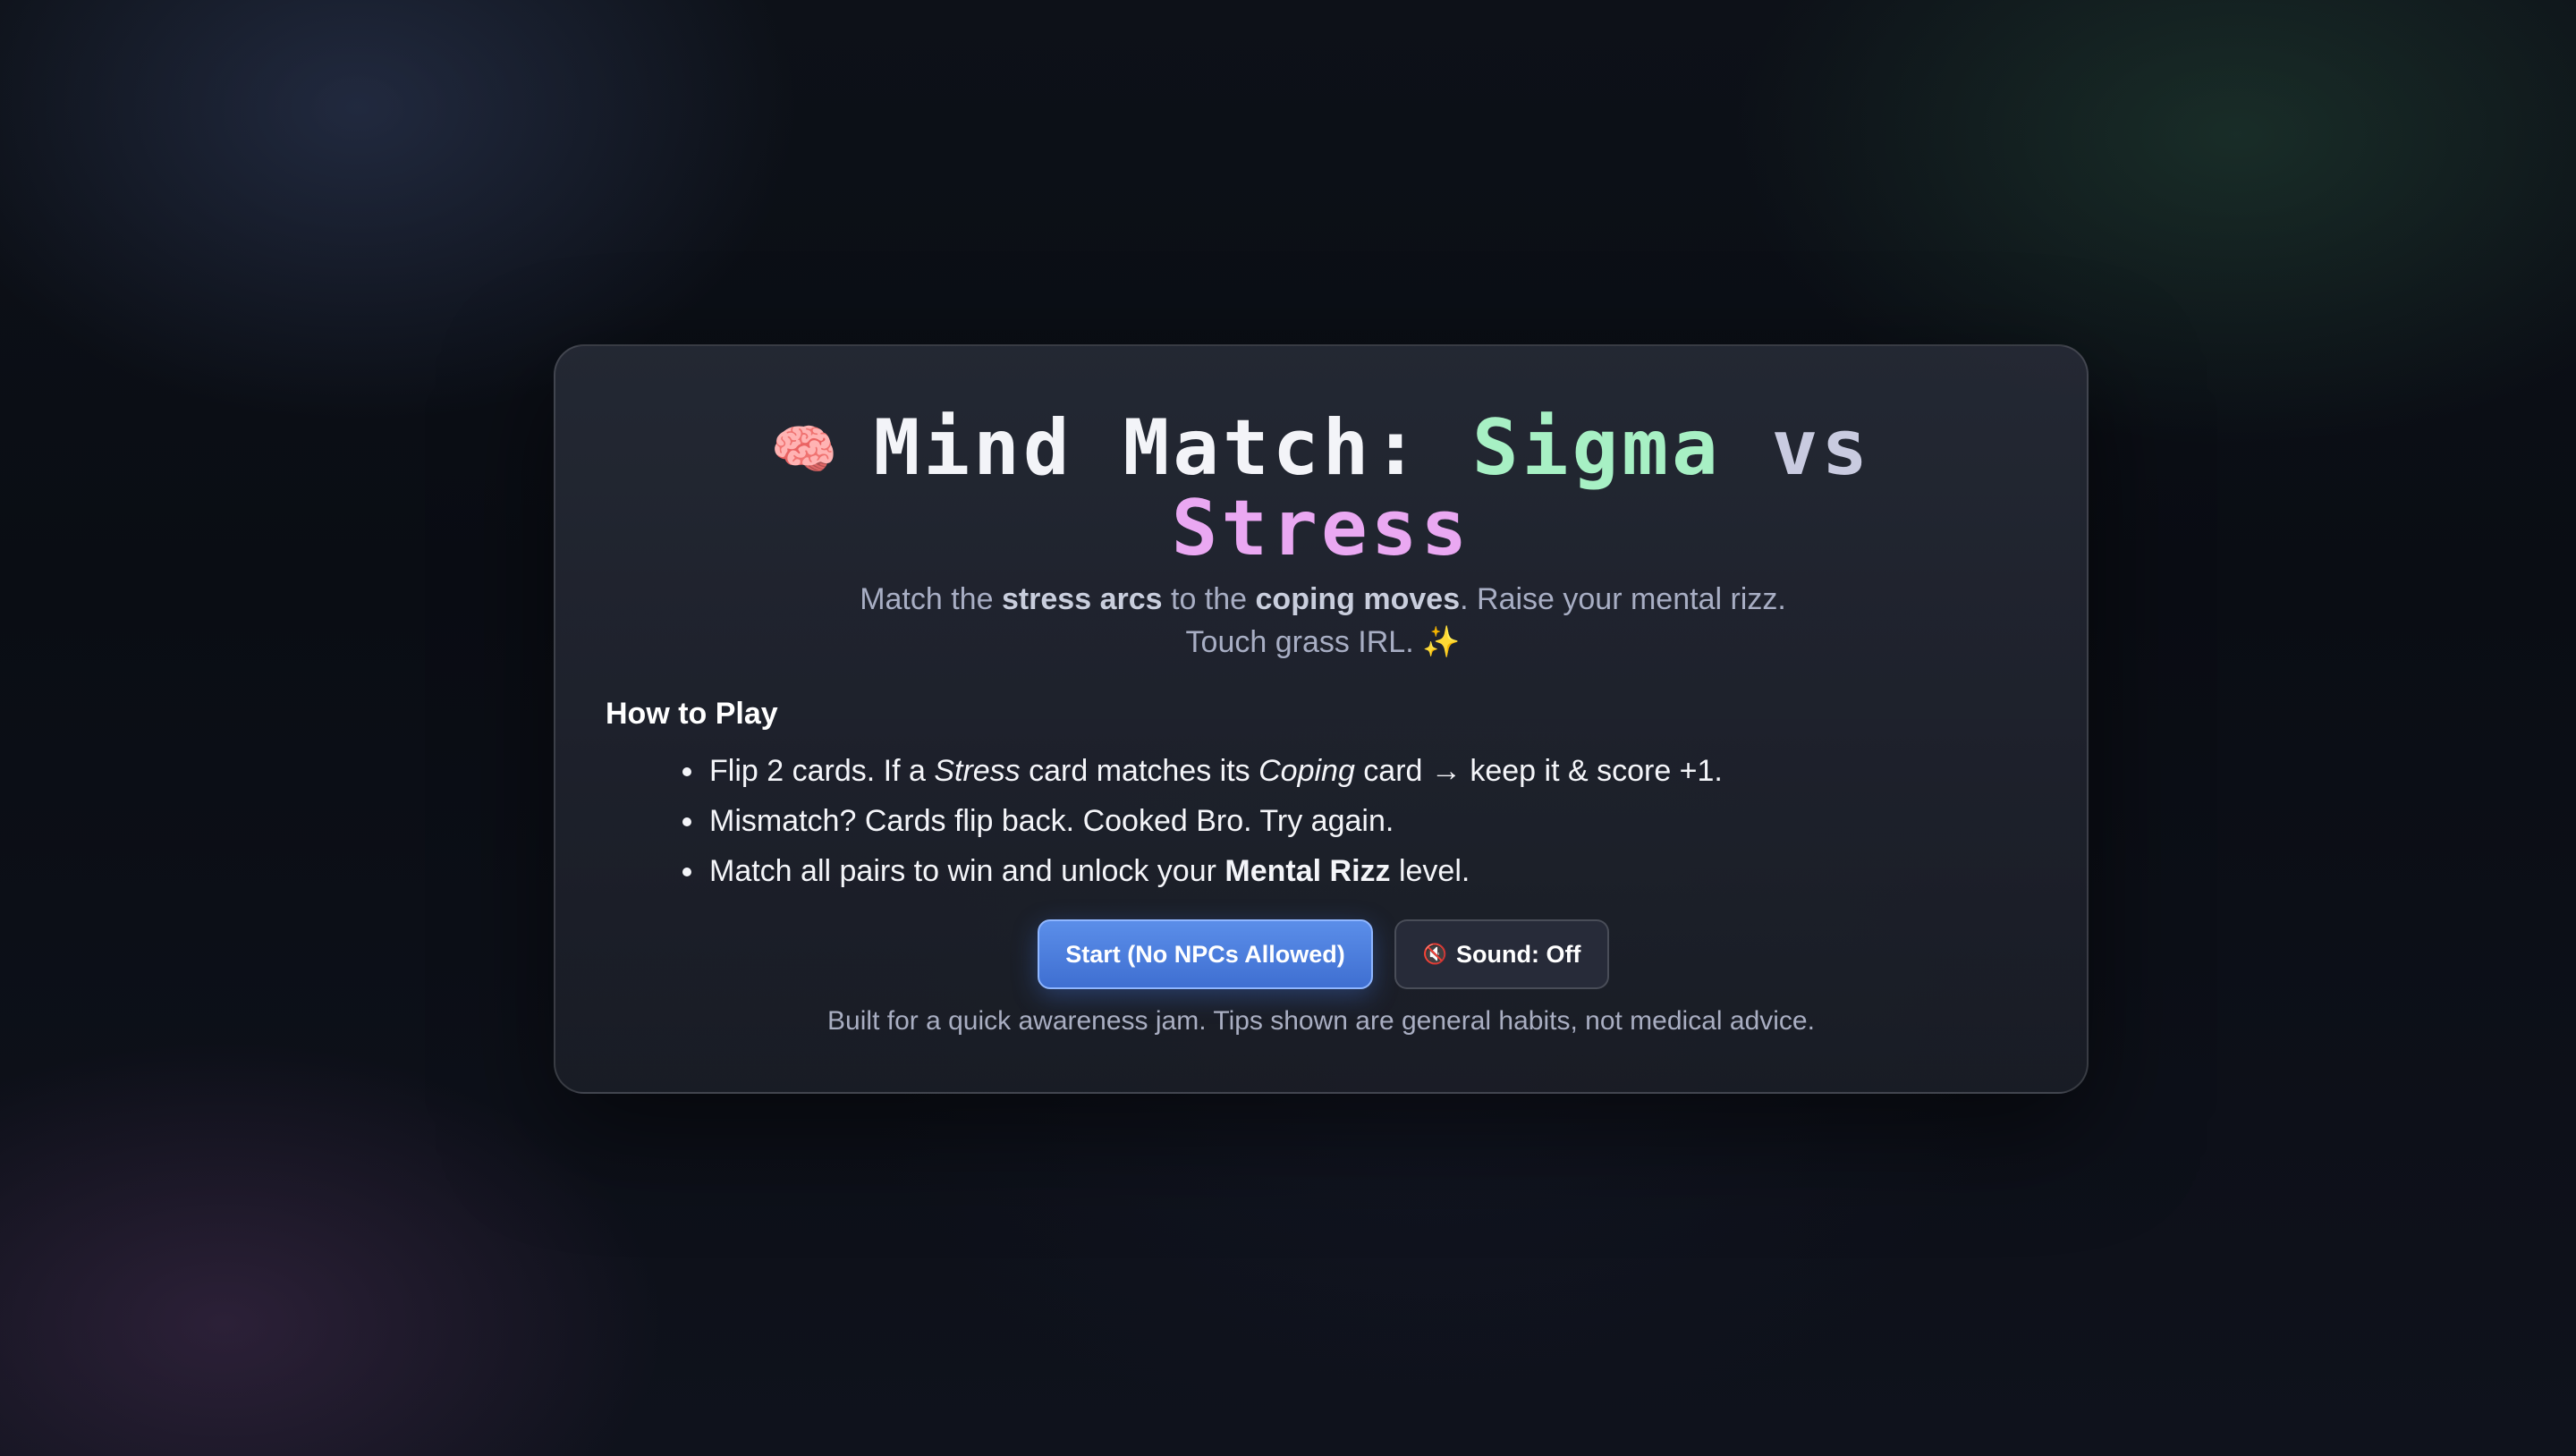 The image size is (2576, 1456). I want to click on subtitle-text: to the, so click(1209, 599).